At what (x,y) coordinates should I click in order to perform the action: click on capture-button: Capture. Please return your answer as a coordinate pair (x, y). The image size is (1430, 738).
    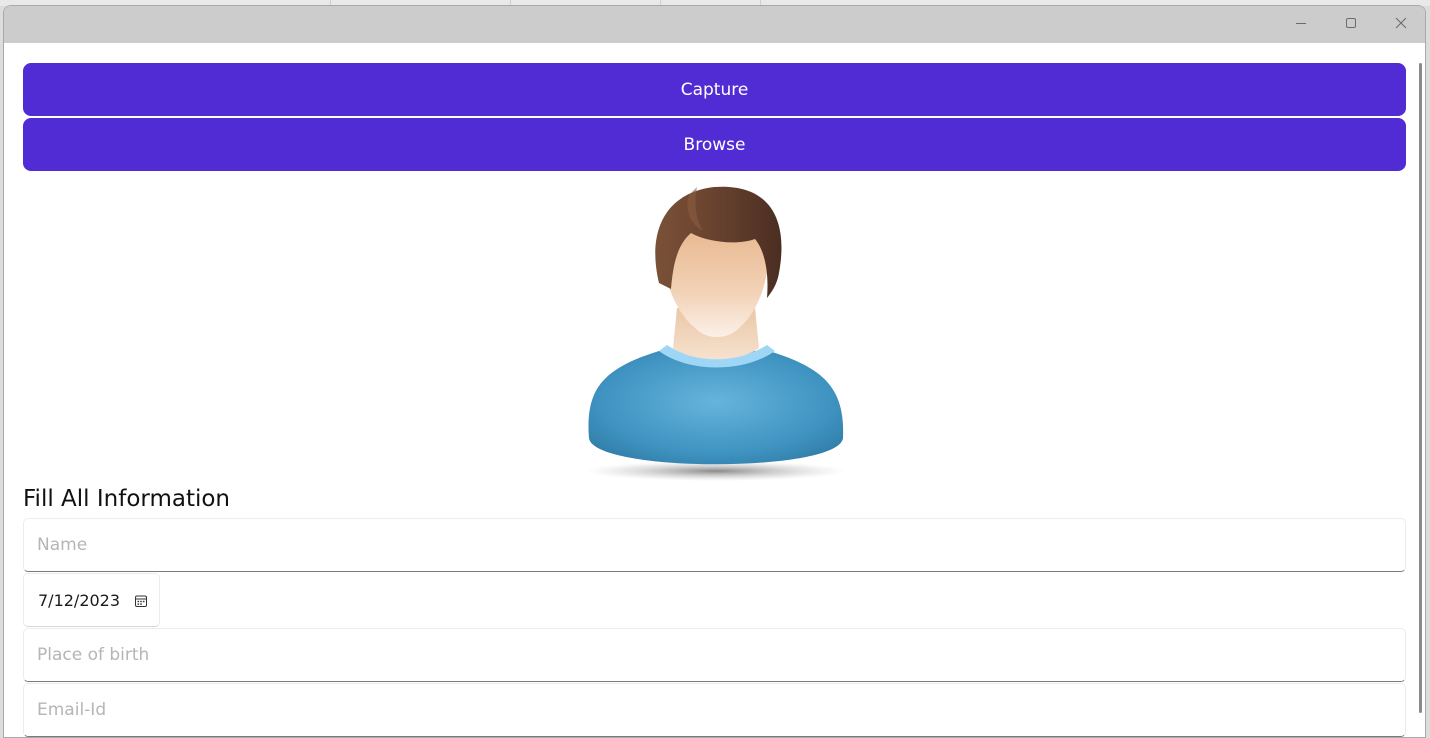
    Looking at the image, I should click on (714, 89).